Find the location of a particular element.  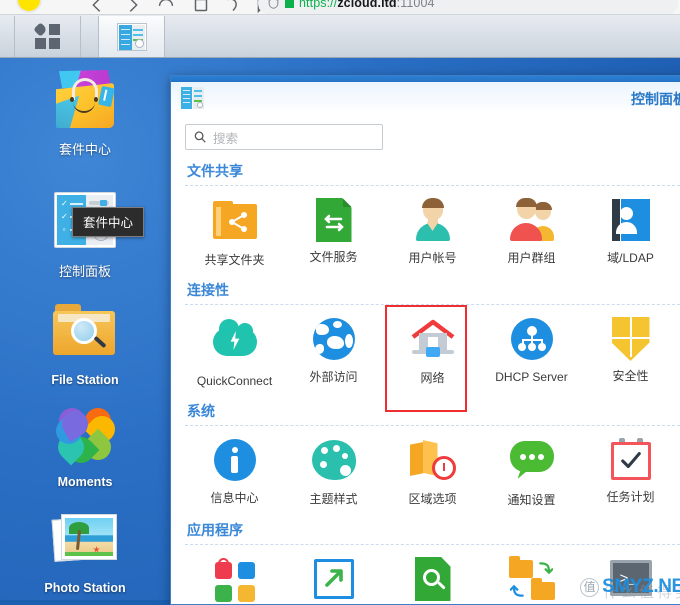

network-icon is located at coordinates (433, 342).